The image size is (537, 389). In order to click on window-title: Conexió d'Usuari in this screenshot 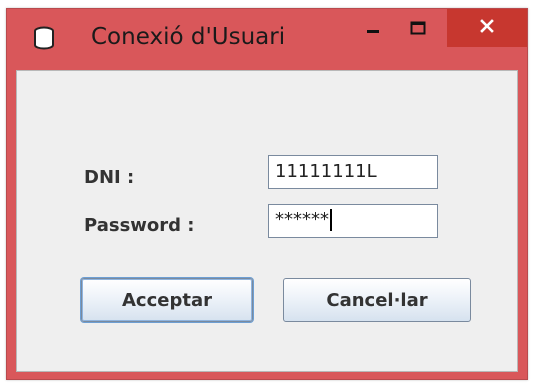, I will do `click(188, 37)`.